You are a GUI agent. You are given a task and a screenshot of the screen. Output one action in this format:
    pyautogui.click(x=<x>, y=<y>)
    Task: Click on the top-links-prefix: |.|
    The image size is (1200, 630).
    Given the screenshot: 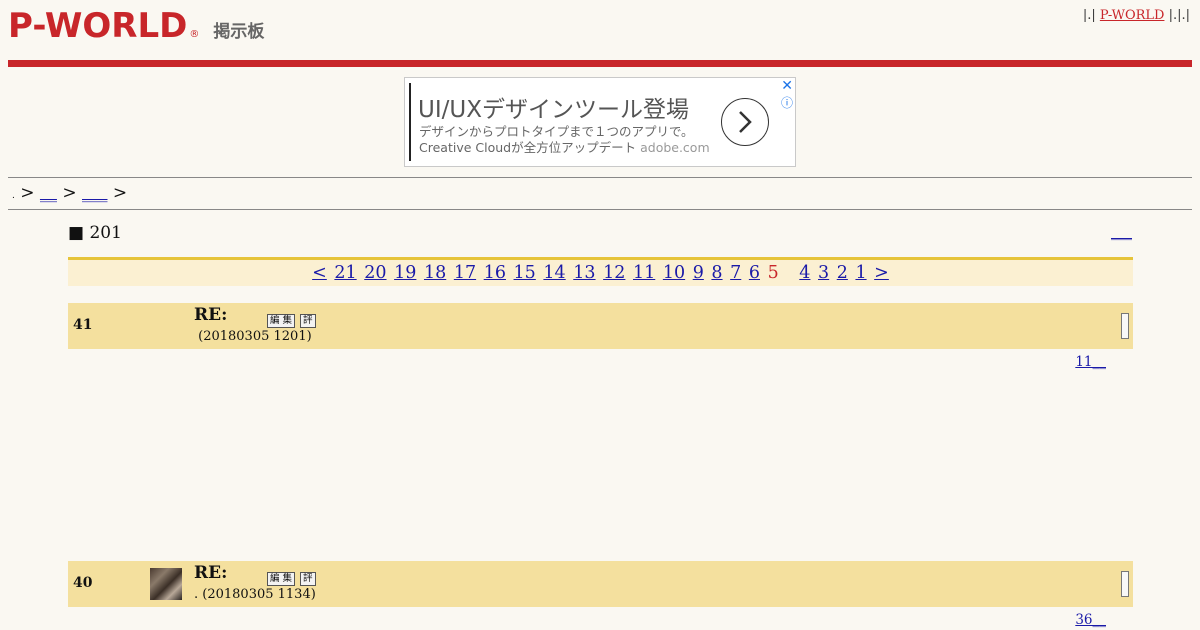 What is the action you would take?
    pyautogui.click(x=1089, y=15)
    